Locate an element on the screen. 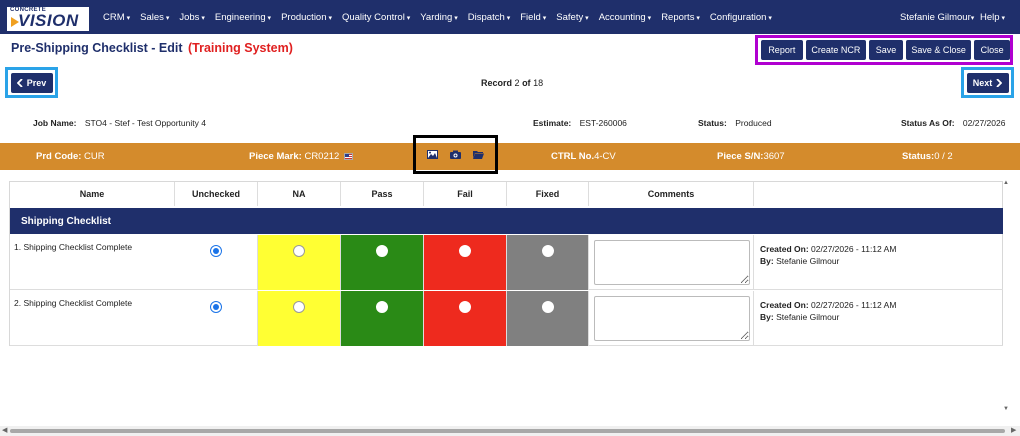 The height and width of the screenshot is (436, 1020). menu-sales: Sales is located at coordinates (154, 17).